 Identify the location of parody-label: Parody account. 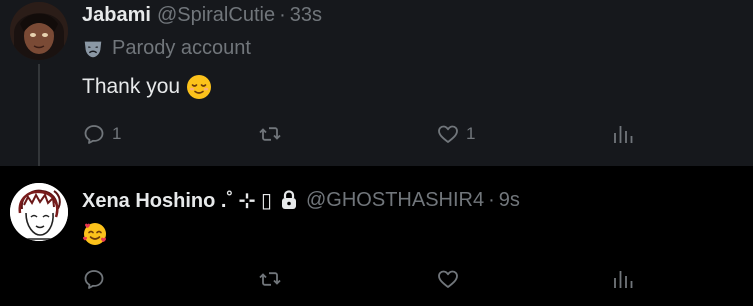
(166, 48).